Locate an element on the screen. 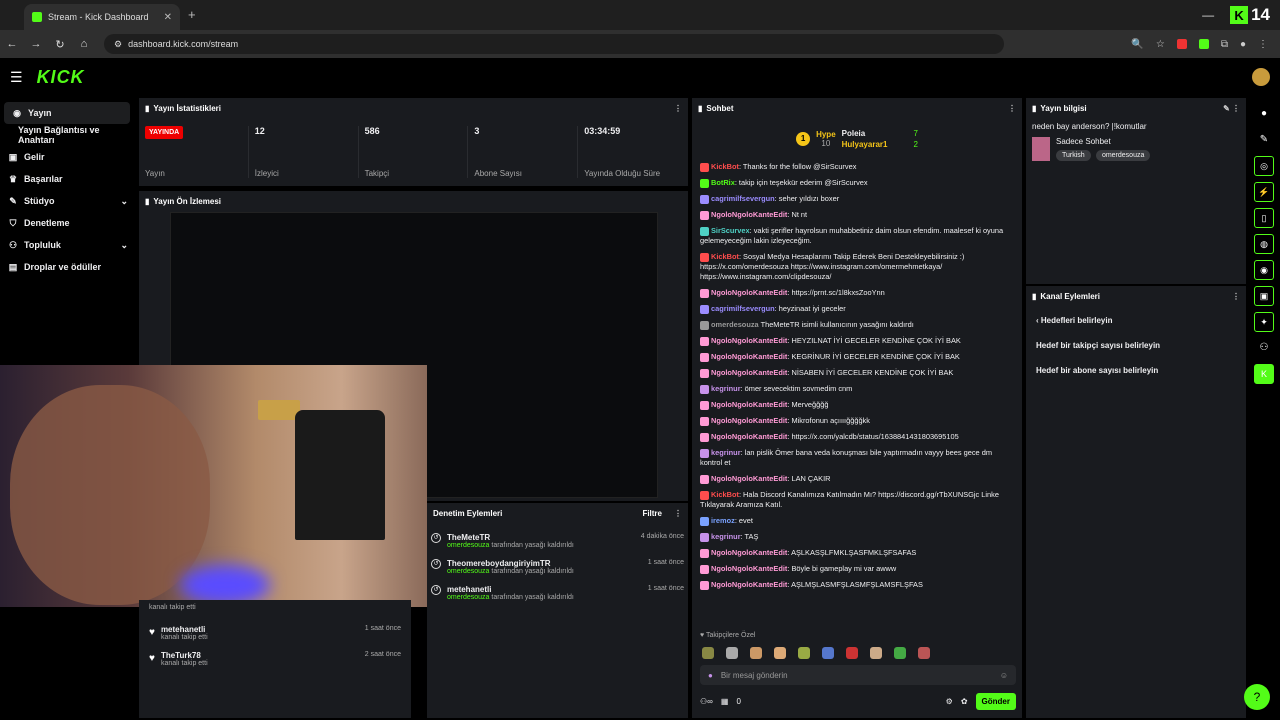 The width and height of the screenshot is (1280, 720). emoji-picker-icon: ☺ is located at coordinates (1004, 675).